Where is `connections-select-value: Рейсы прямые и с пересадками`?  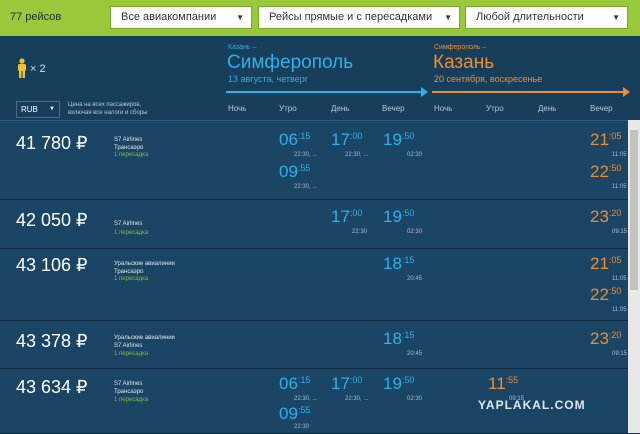
connections-select-value: Рейсы прямые и с пересадками is located at coordinates (351, 17).